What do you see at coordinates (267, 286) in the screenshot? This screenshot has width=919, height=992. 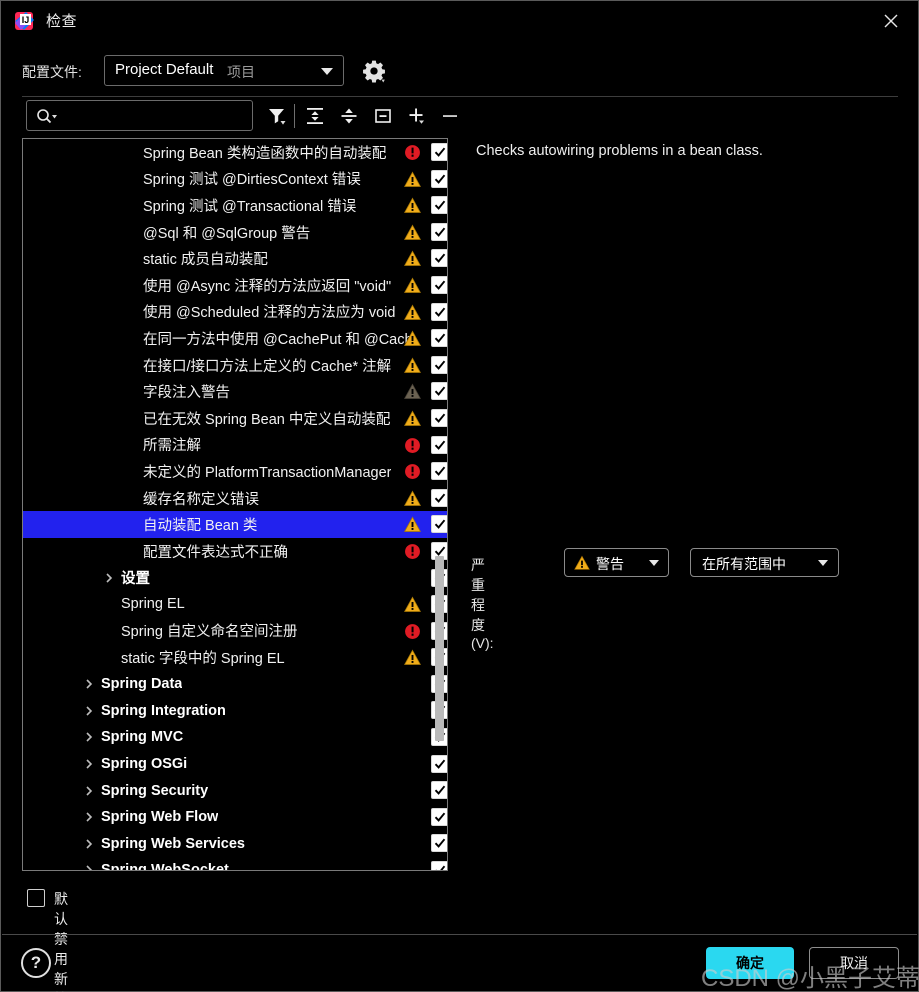 I see `tree-row-label: 使用 @Async 注释的方法应返回 "void"` at bounding box center [267, 286].